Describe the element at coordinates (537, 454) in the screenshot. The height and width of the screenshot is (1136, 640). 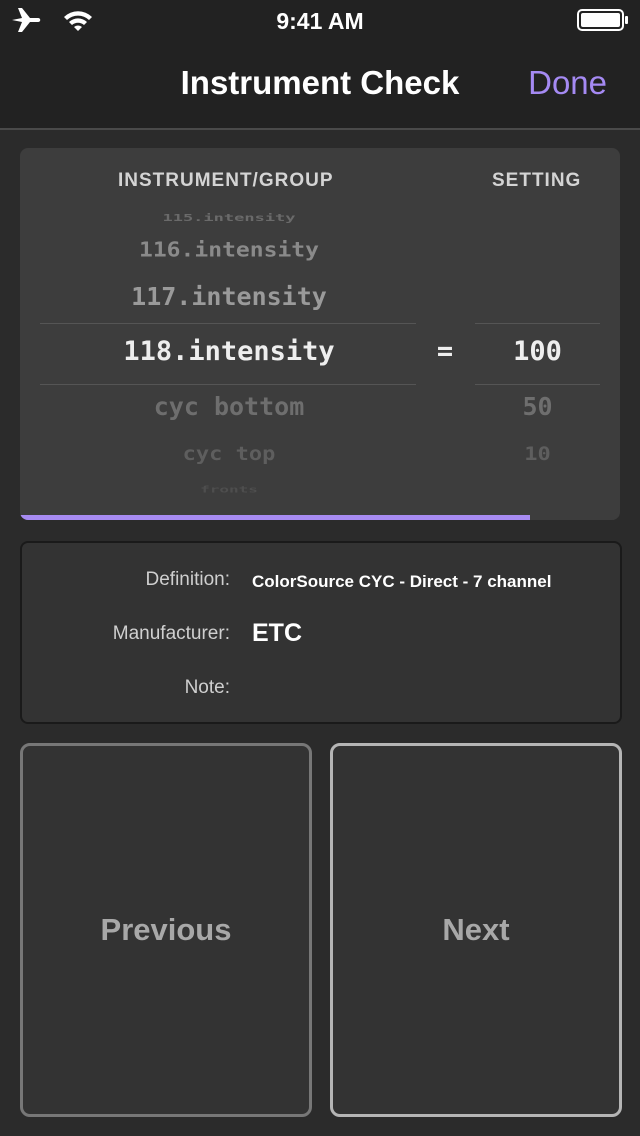
I see `setting-value: 10` at that location.